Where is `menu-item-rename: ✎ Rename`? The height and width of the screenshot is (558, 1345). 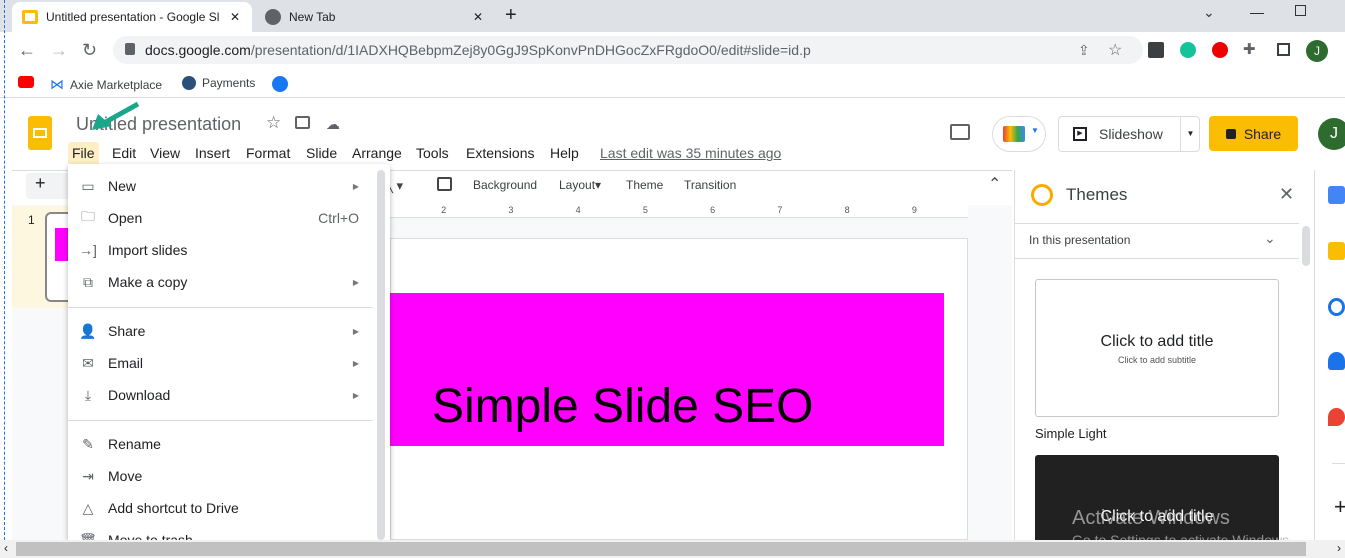 menu-item-rename: ✎ Rename is located at coordinates (220, 444).